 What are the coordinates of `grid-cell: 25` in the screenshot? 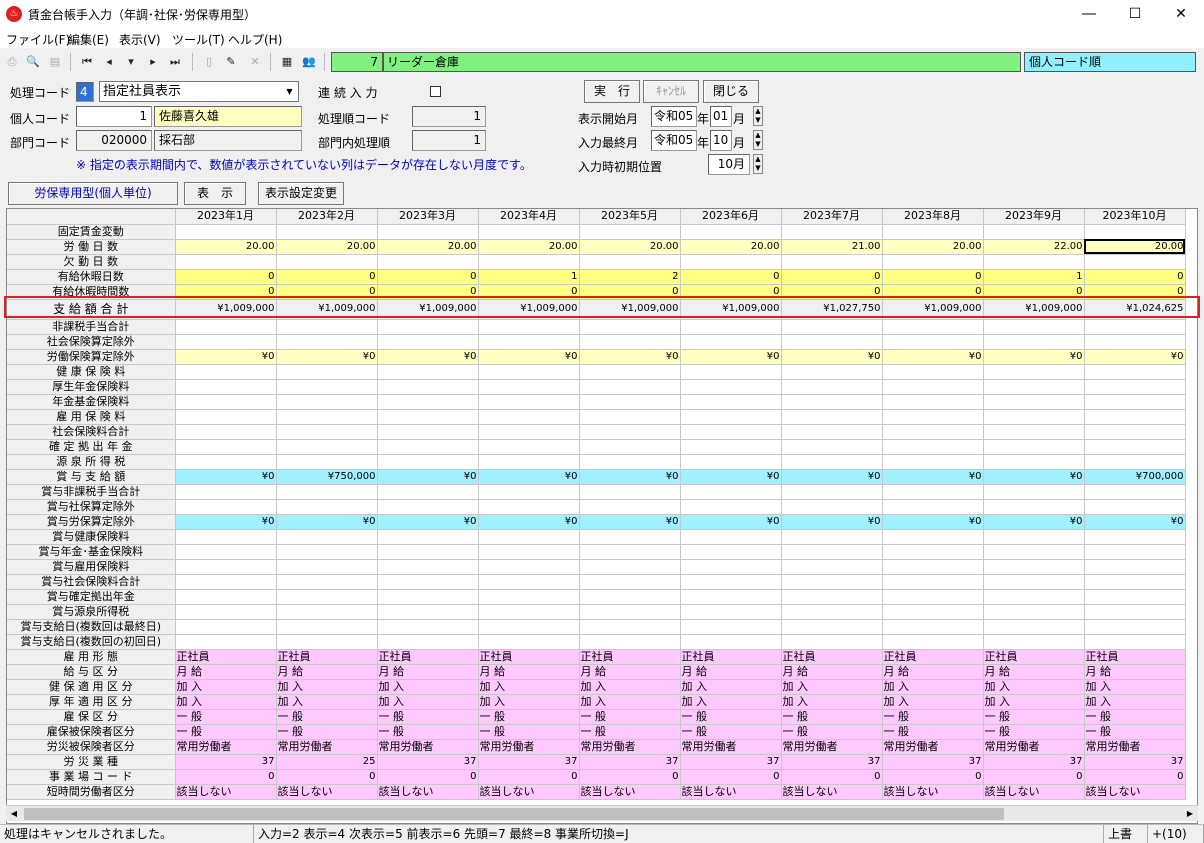 It's located at (327, 762).